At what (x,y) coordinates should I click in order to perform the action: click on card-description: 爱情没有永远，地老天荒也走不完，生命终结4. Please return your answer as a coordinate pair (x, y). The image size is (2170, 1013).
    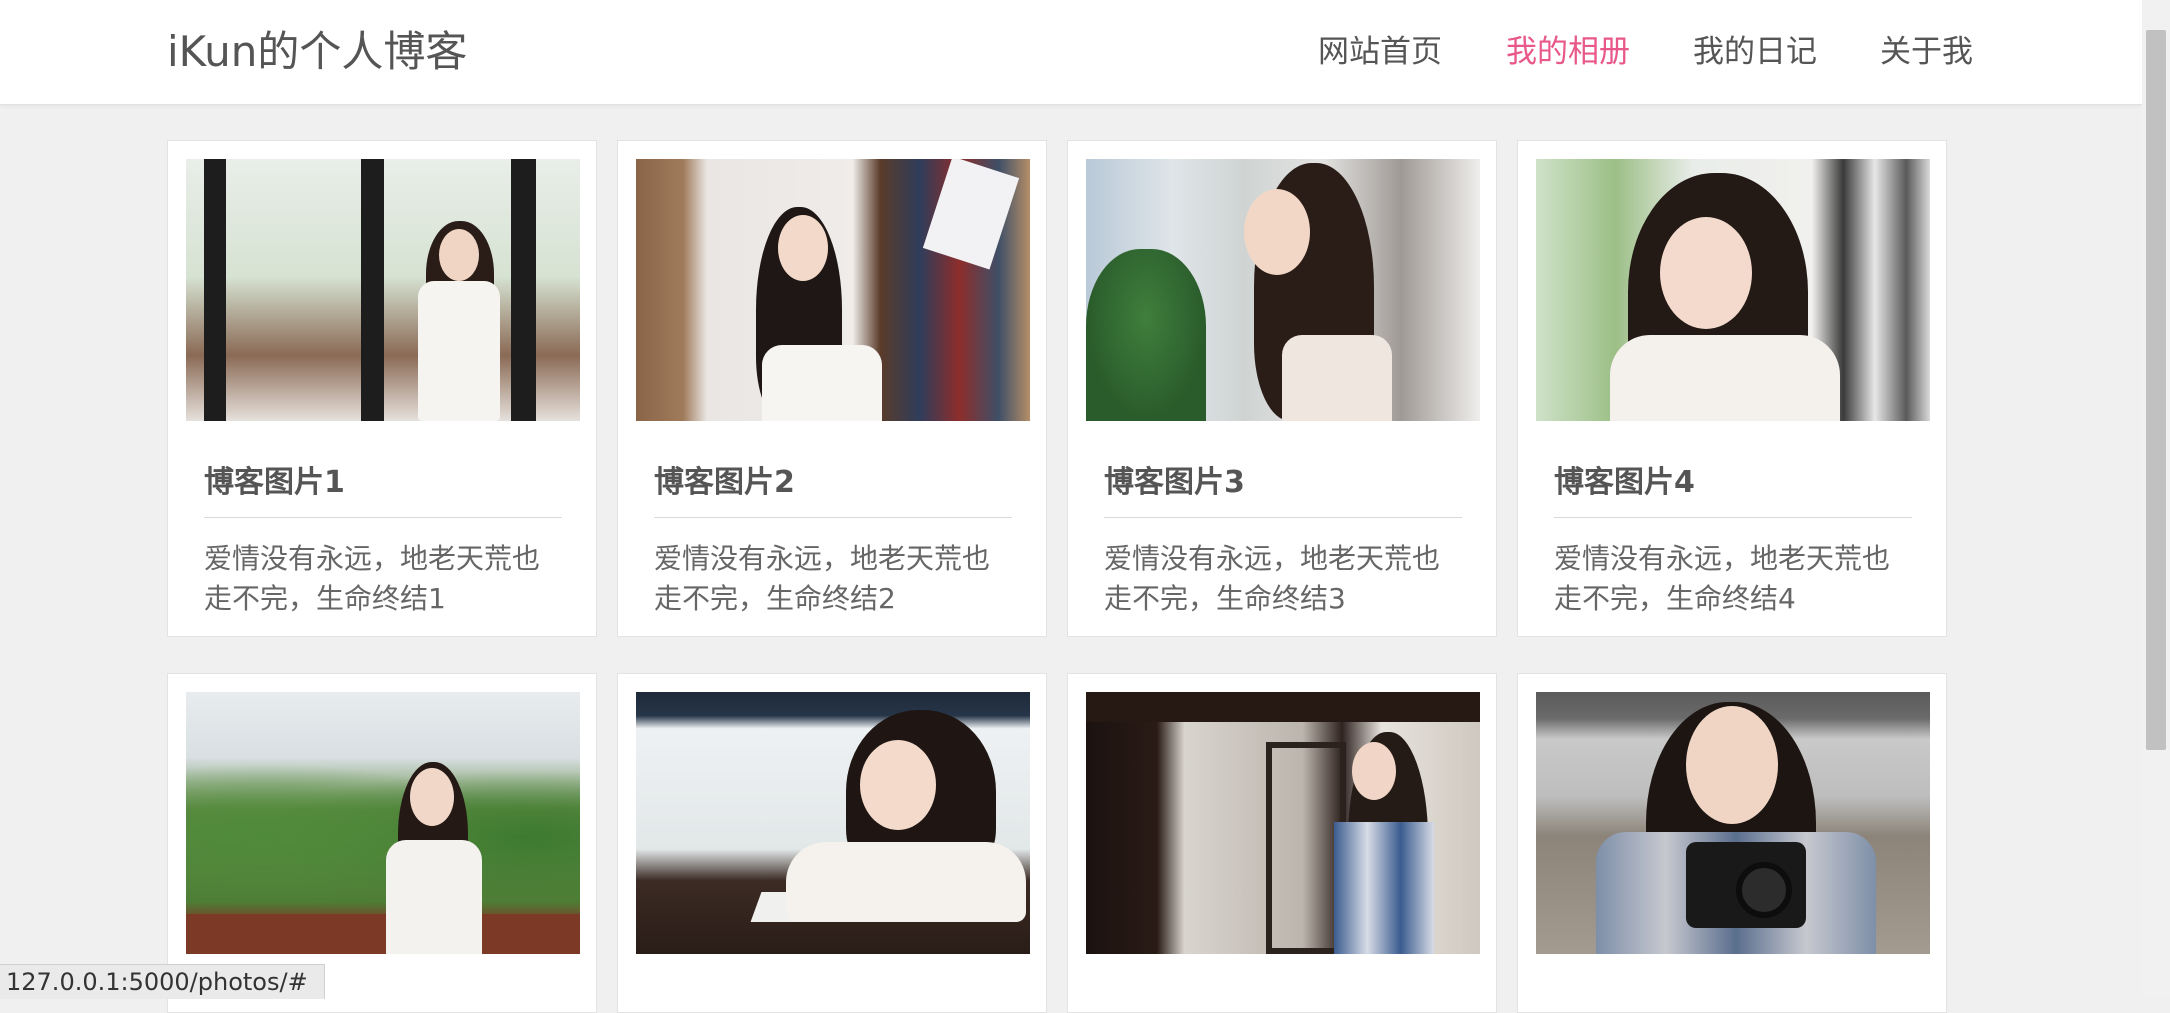
    Looking at the image, I should click on (1722, 578).